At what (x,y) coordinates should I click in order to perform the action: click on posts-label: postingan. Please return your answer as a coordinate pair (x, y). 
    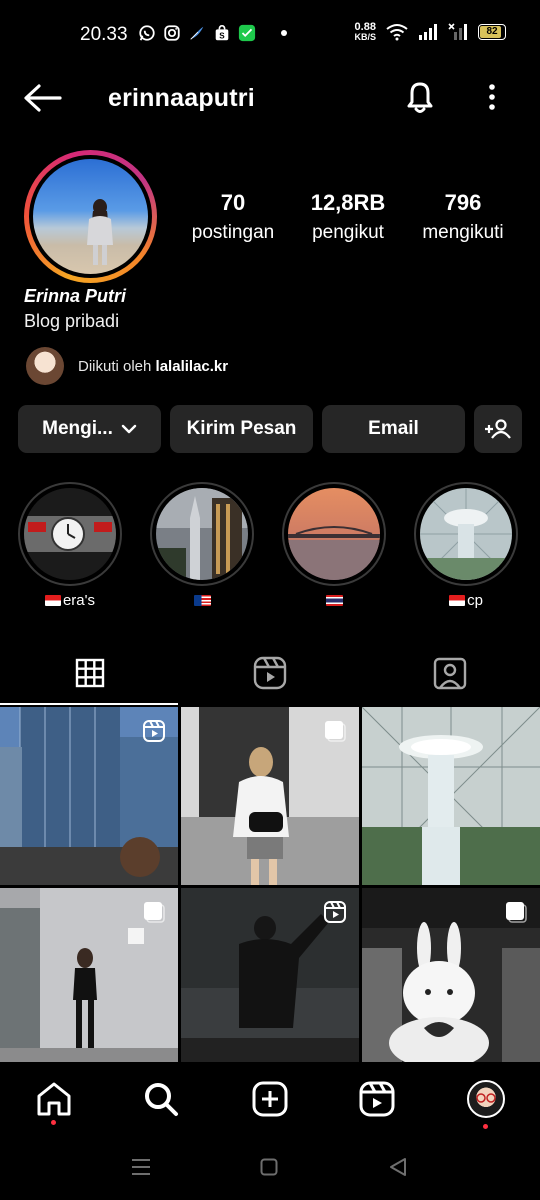
    Looking at the image, I should click on (233, 232).